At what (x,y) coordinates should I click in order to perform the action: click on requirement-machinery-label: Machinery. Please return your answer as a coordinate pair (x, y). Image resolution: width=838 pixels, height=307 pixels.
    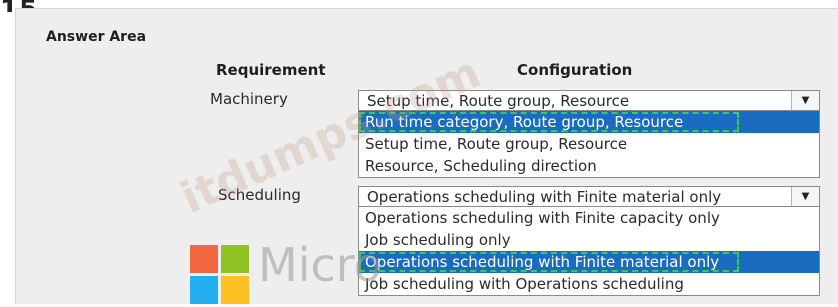
    Looking at the image, I should click on (249, 99).